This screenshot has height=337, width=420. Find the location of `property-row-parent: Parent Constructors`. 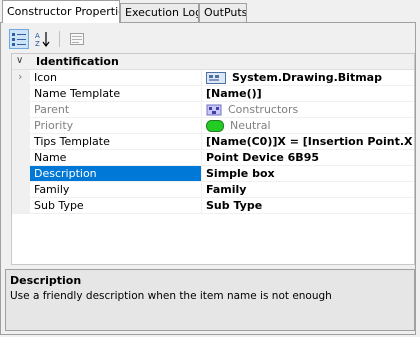

property-row-parent: Parent Constructors is located at coordinates (213, 110).